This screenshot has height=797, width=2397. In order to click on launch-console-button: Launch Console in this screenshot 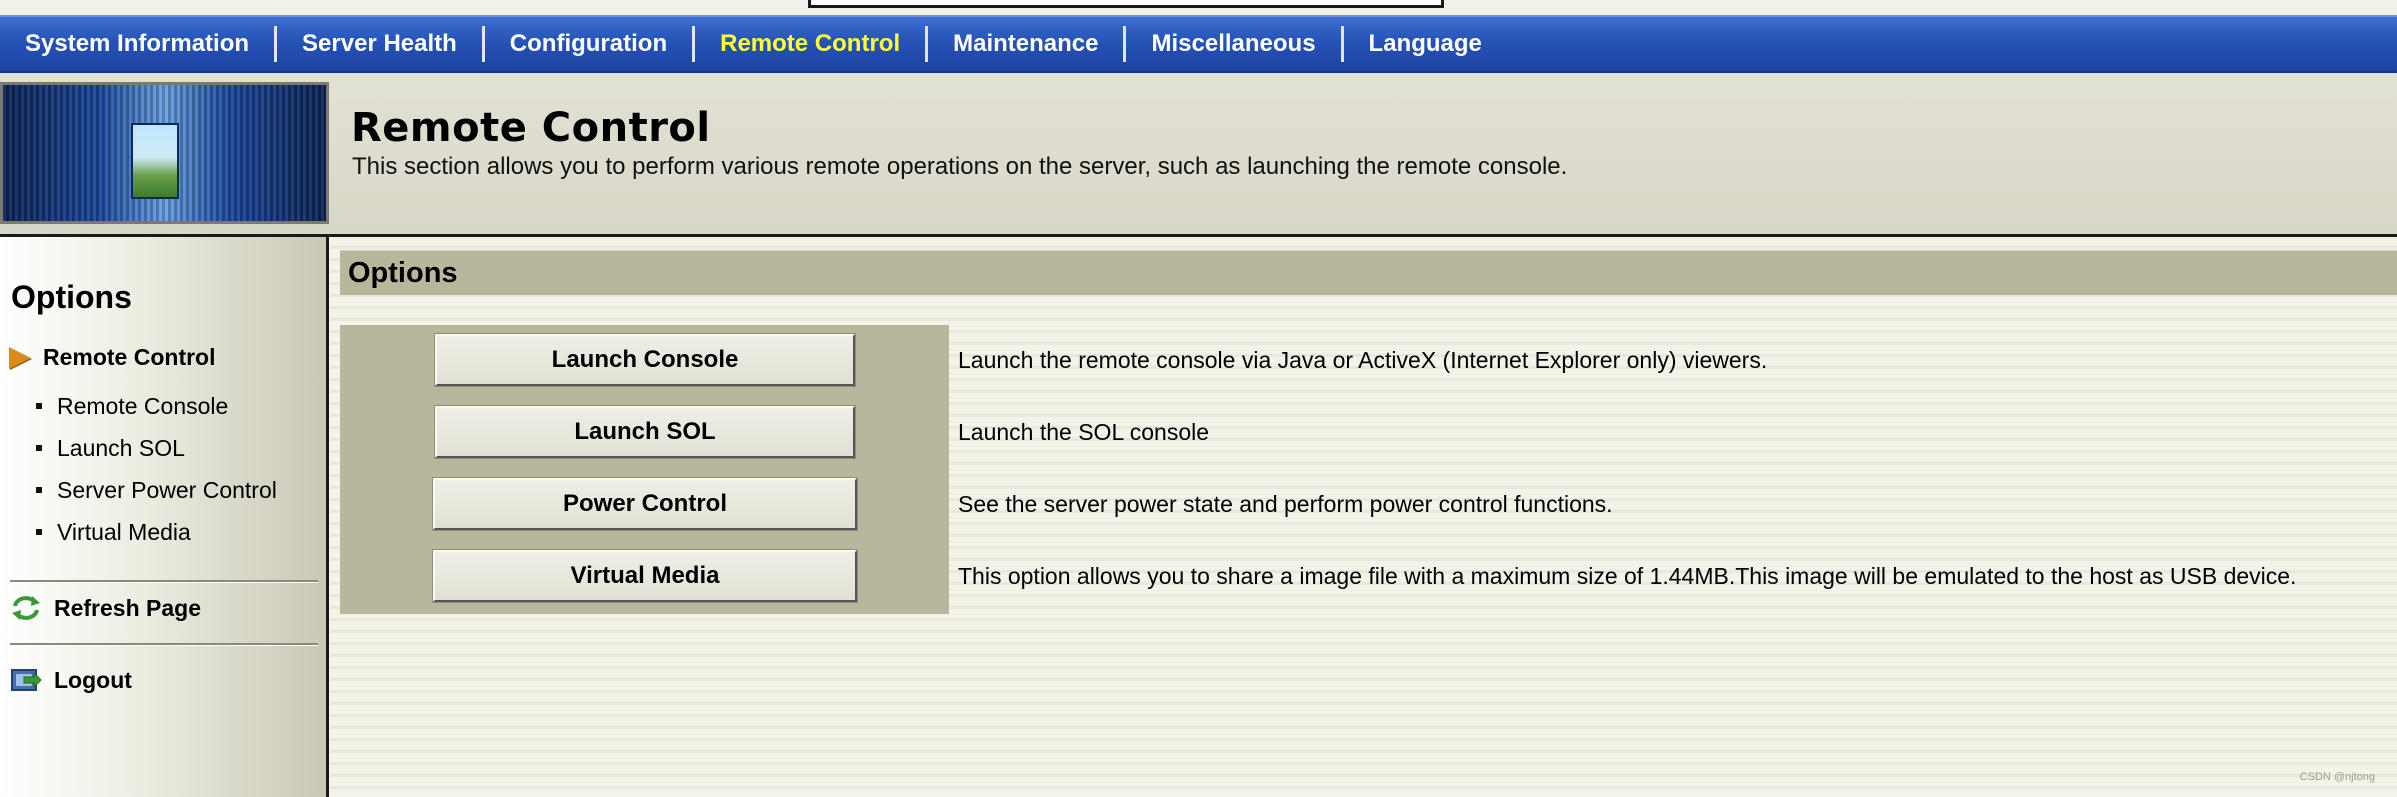, I will do `click(645, 360)`.